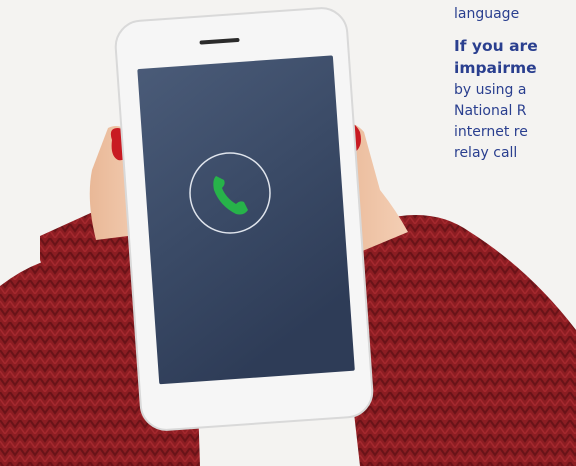 The width and height of the screenshot is (576, 466). I want to click on text-line-4: by using a, so click(490, 90).